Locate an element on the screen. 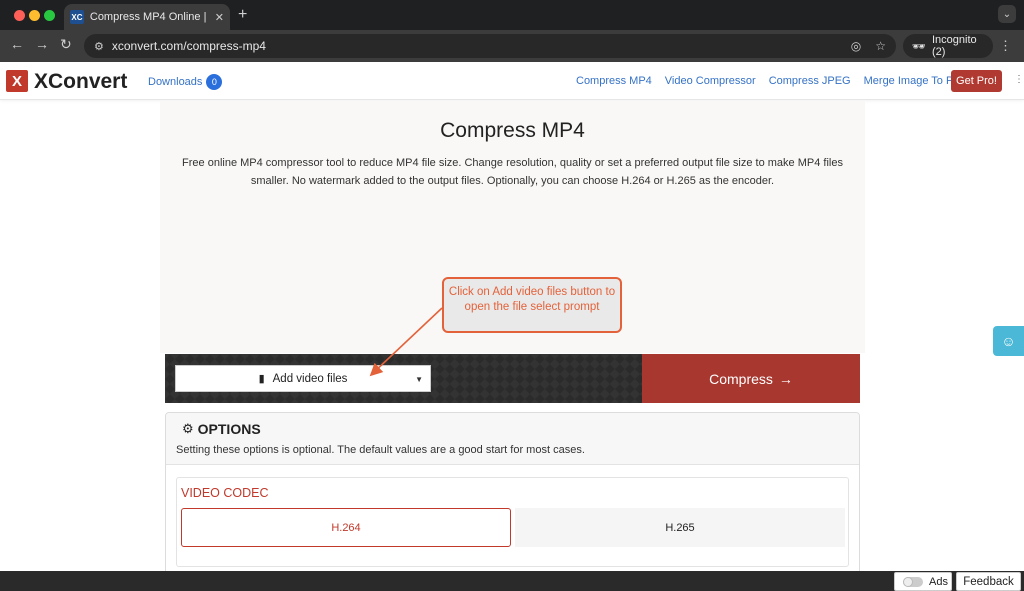 The width and height of the screenshot is (1024, 591). incognito-label: Incognito (2) is located at coordinates (954, 46).